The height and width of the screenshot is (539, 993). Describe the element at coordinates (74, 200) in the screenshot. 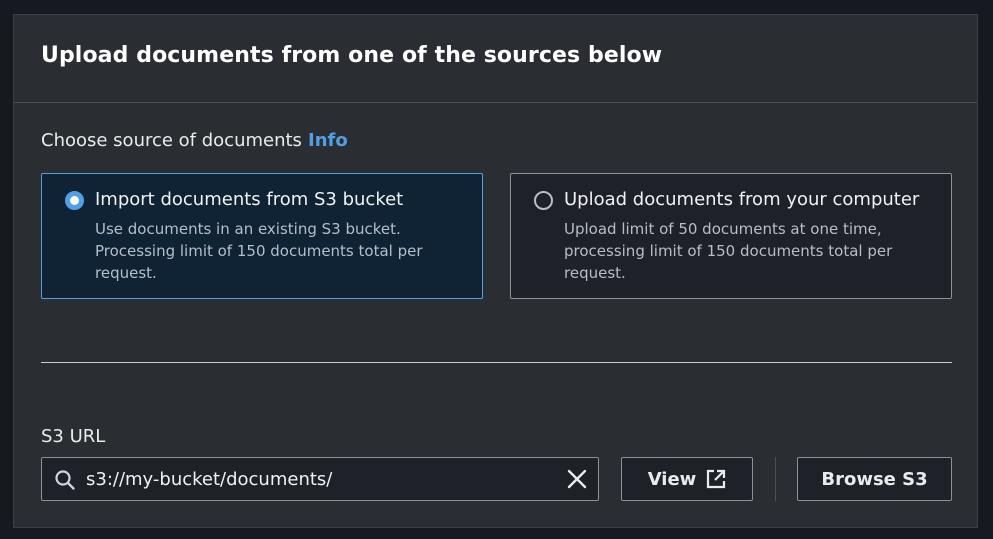

I see `radio-import-s3` at that location.